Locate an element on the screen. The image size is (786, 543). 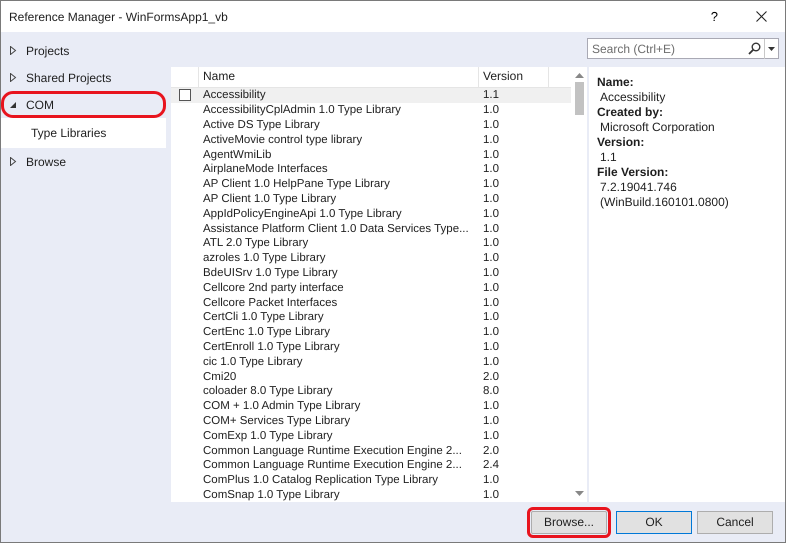
column-header: Version is located at coordinates (514, 77).